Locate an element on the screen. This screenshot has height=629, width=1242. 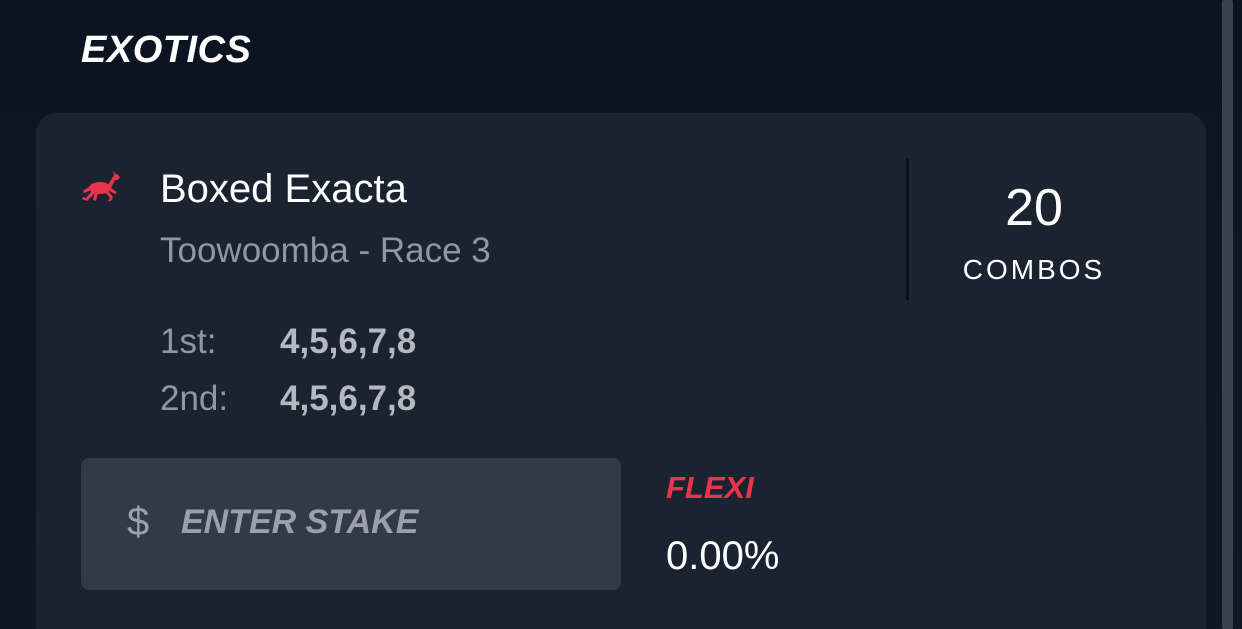
selection-label: 2nd: is located at coordinates (194, 398).